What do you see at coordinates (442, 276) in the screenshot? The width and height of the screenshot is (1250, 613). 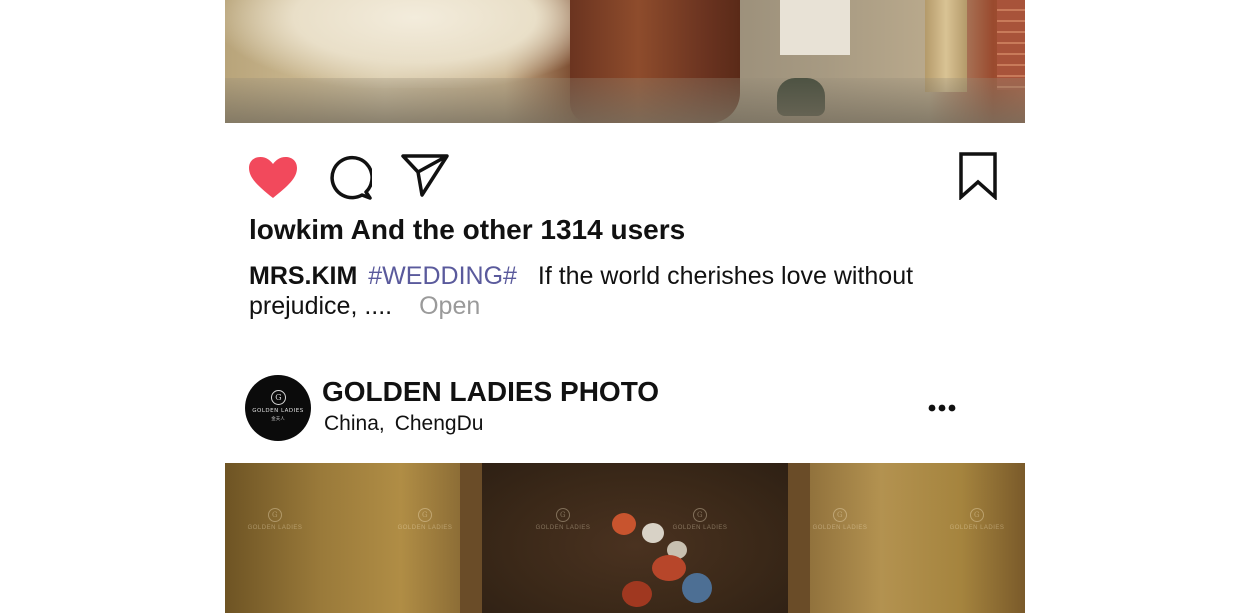 I see `caption-hashtag: #WEDDING#` at bounding box center [442, 276].